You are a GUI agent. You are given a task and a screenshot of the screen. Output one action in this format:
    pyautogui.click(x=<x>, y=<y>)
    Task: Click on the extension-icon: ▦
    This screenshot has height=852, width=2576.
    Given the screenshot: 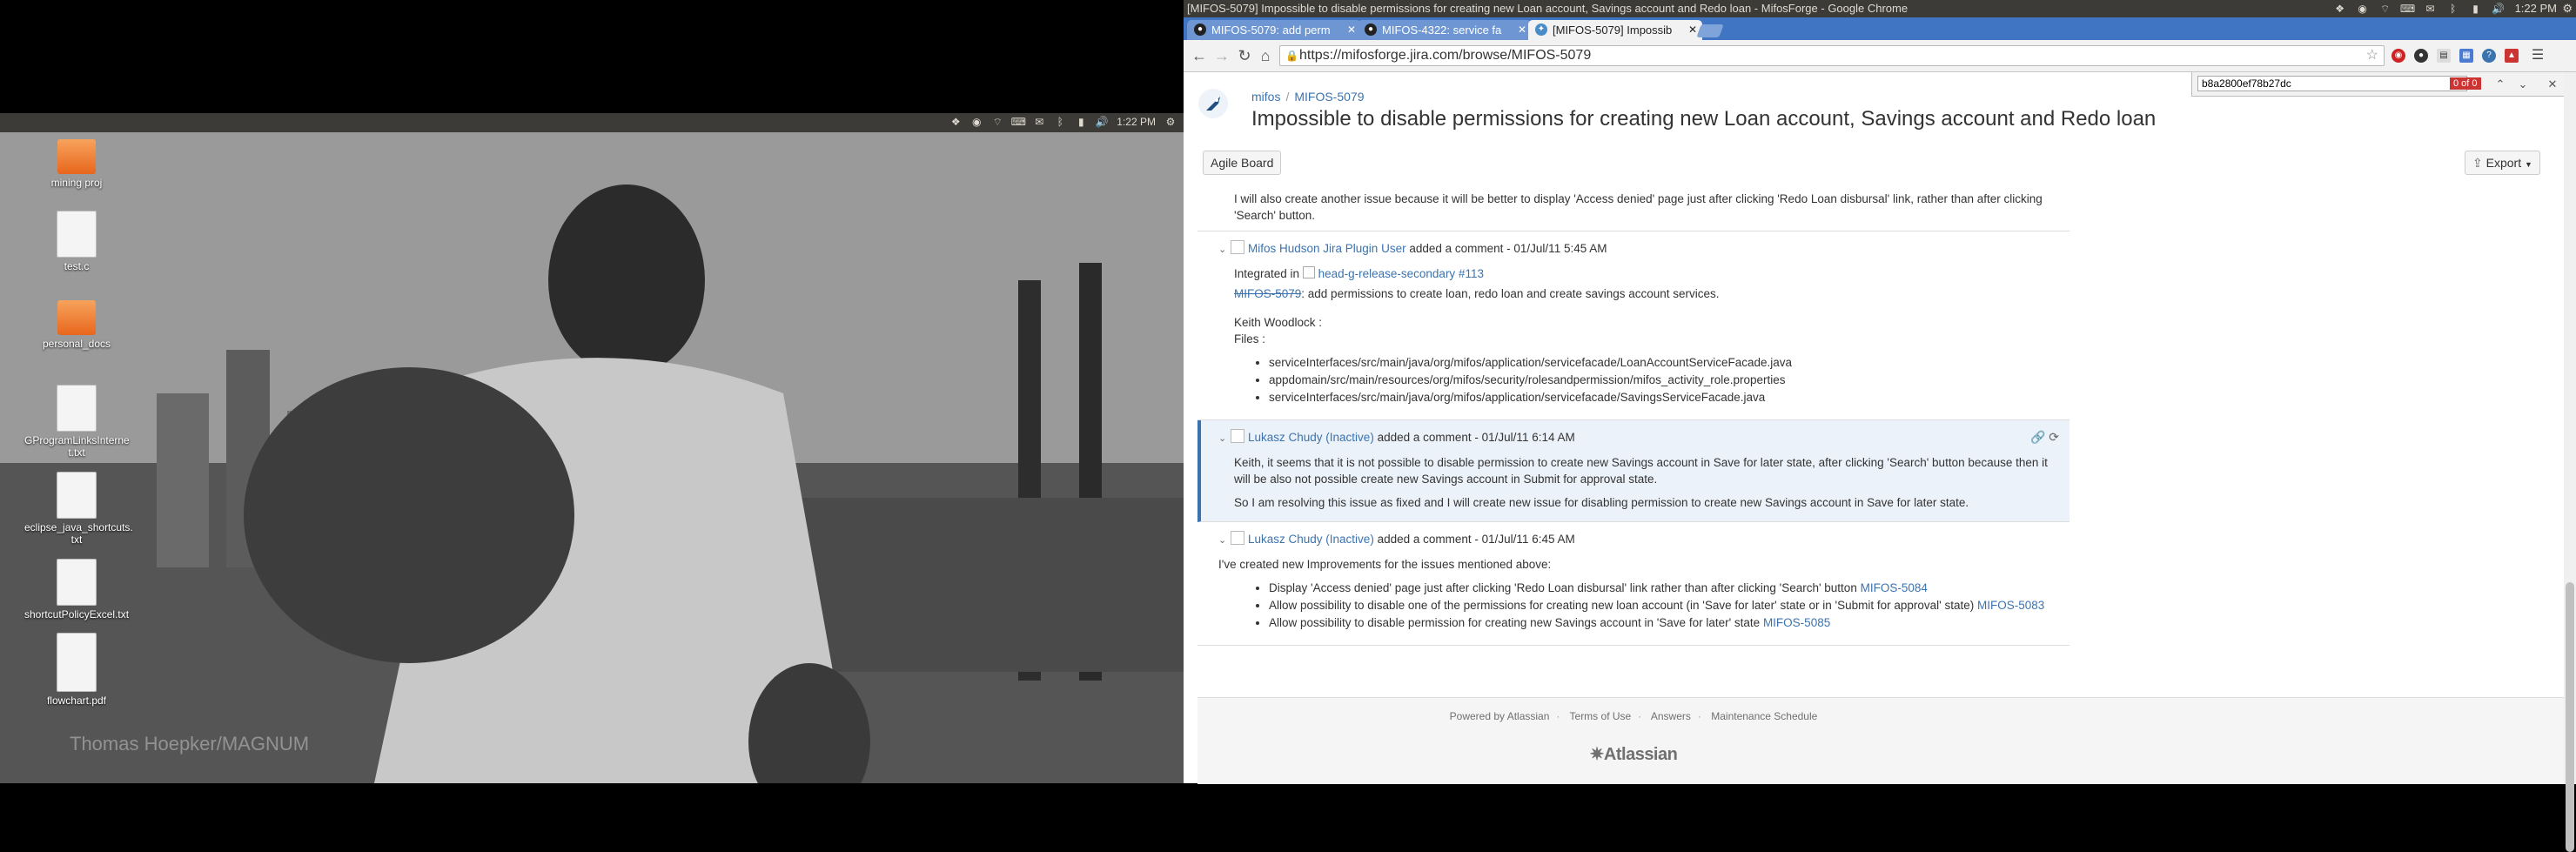 What is the action you would take?
    pyautogui.click(x=2466, y=56)
    